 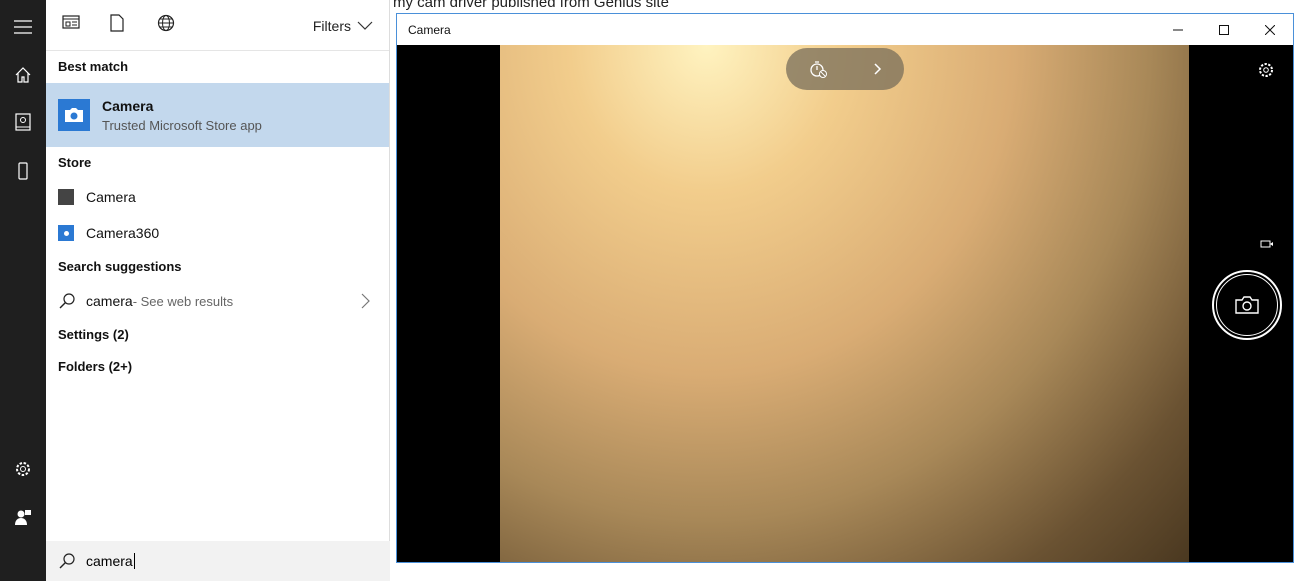 I want to click on feedback-icon, so click(x=23, y=517).